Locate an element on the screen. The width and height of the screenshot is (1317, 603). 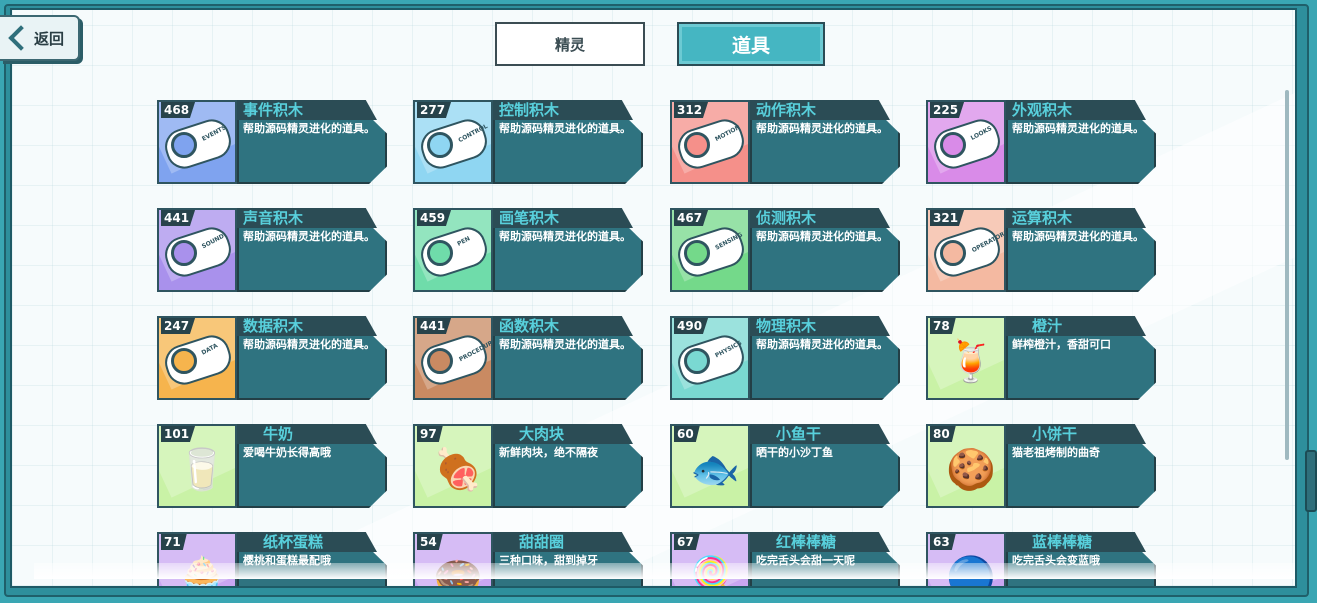
item-thumbnail: PHYSICS 490 is located at coordinates (710, 358).